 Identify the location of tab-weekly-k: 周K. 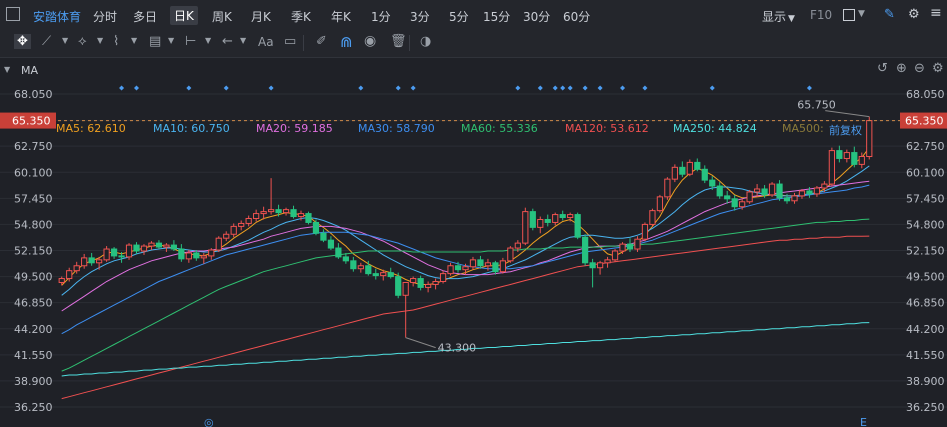
(222, 16).